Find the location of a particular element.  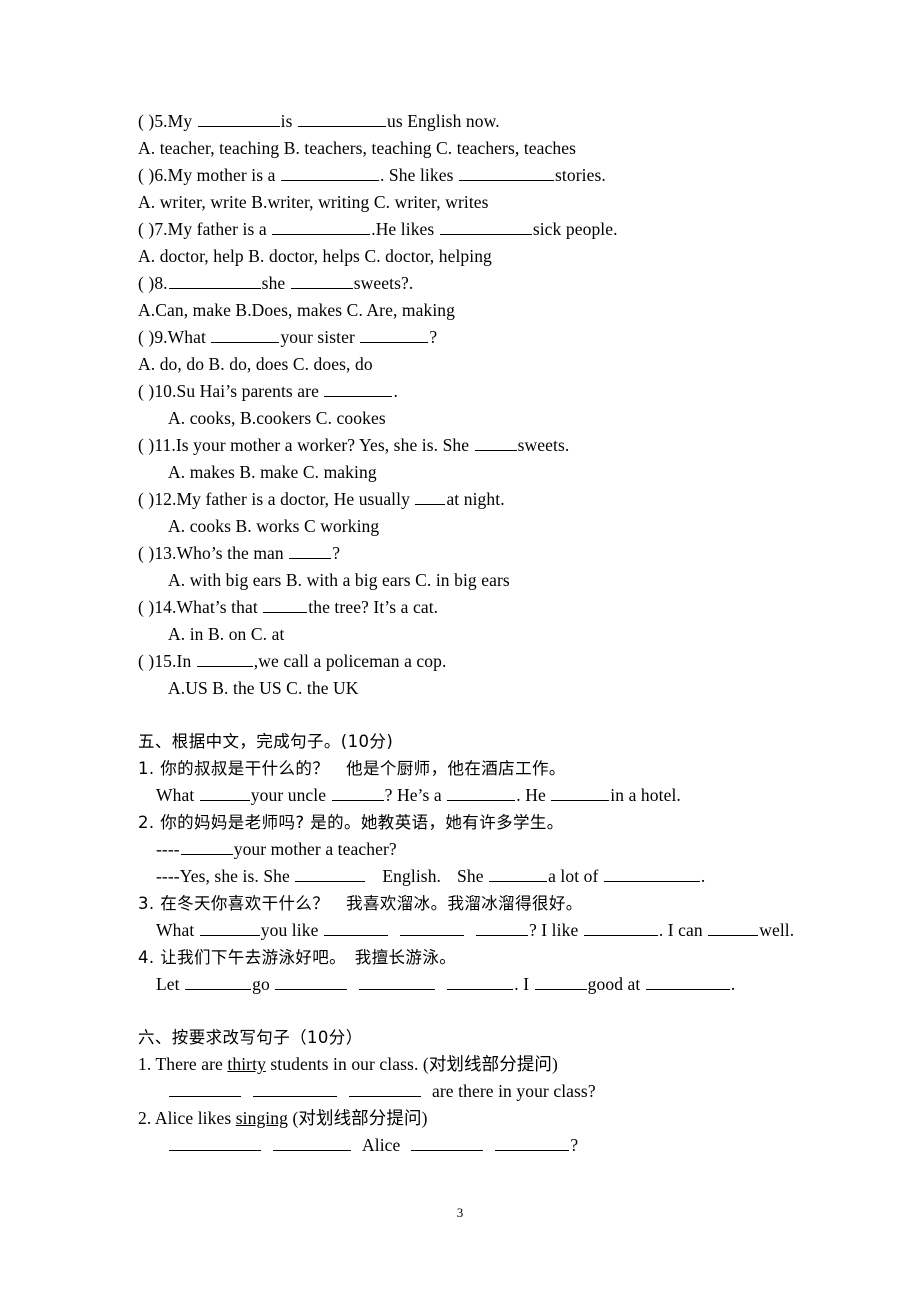

text-fragment: you like is located at coordinates (291, 930).